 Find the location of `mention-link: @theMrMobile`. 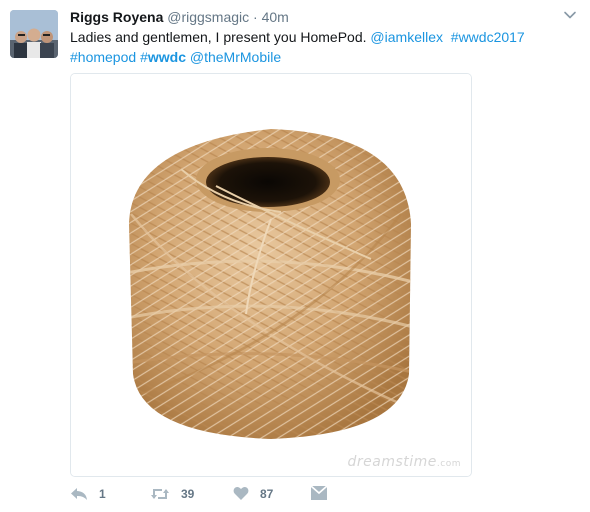

mention-link: @theMrMobile is located at coordinates (235, 57).